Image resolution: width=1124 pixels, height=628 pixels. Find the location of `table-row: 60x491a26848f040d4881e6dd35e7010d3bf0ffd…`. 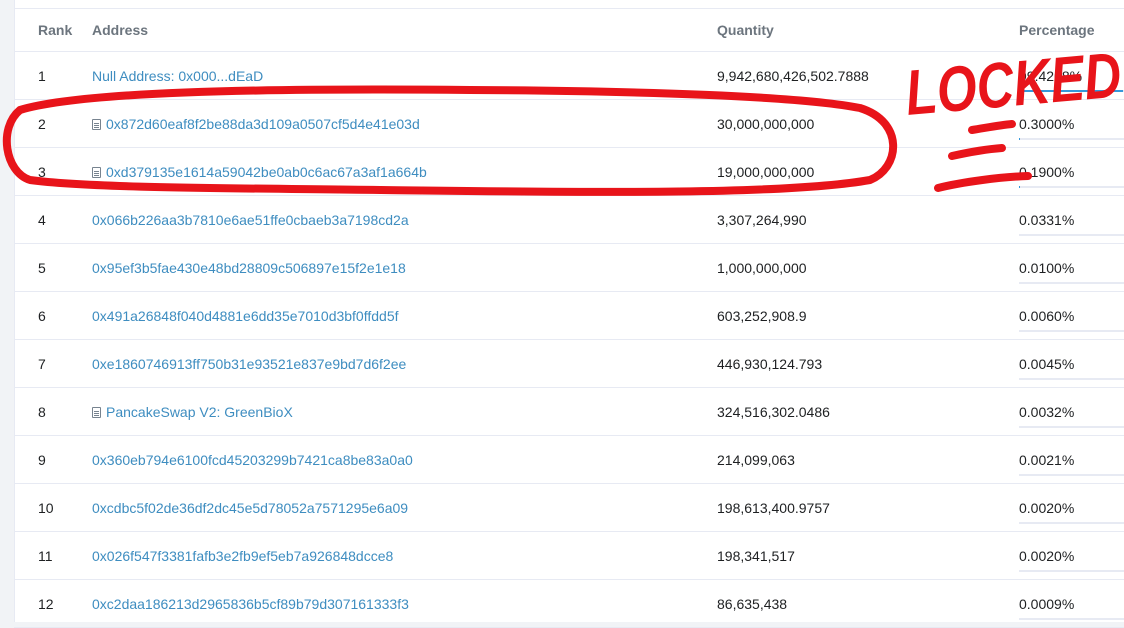

table-row: 60x491a26848f040d4881e6dd35e7010d3bf0ffd… is located at coordinates (569, 316).